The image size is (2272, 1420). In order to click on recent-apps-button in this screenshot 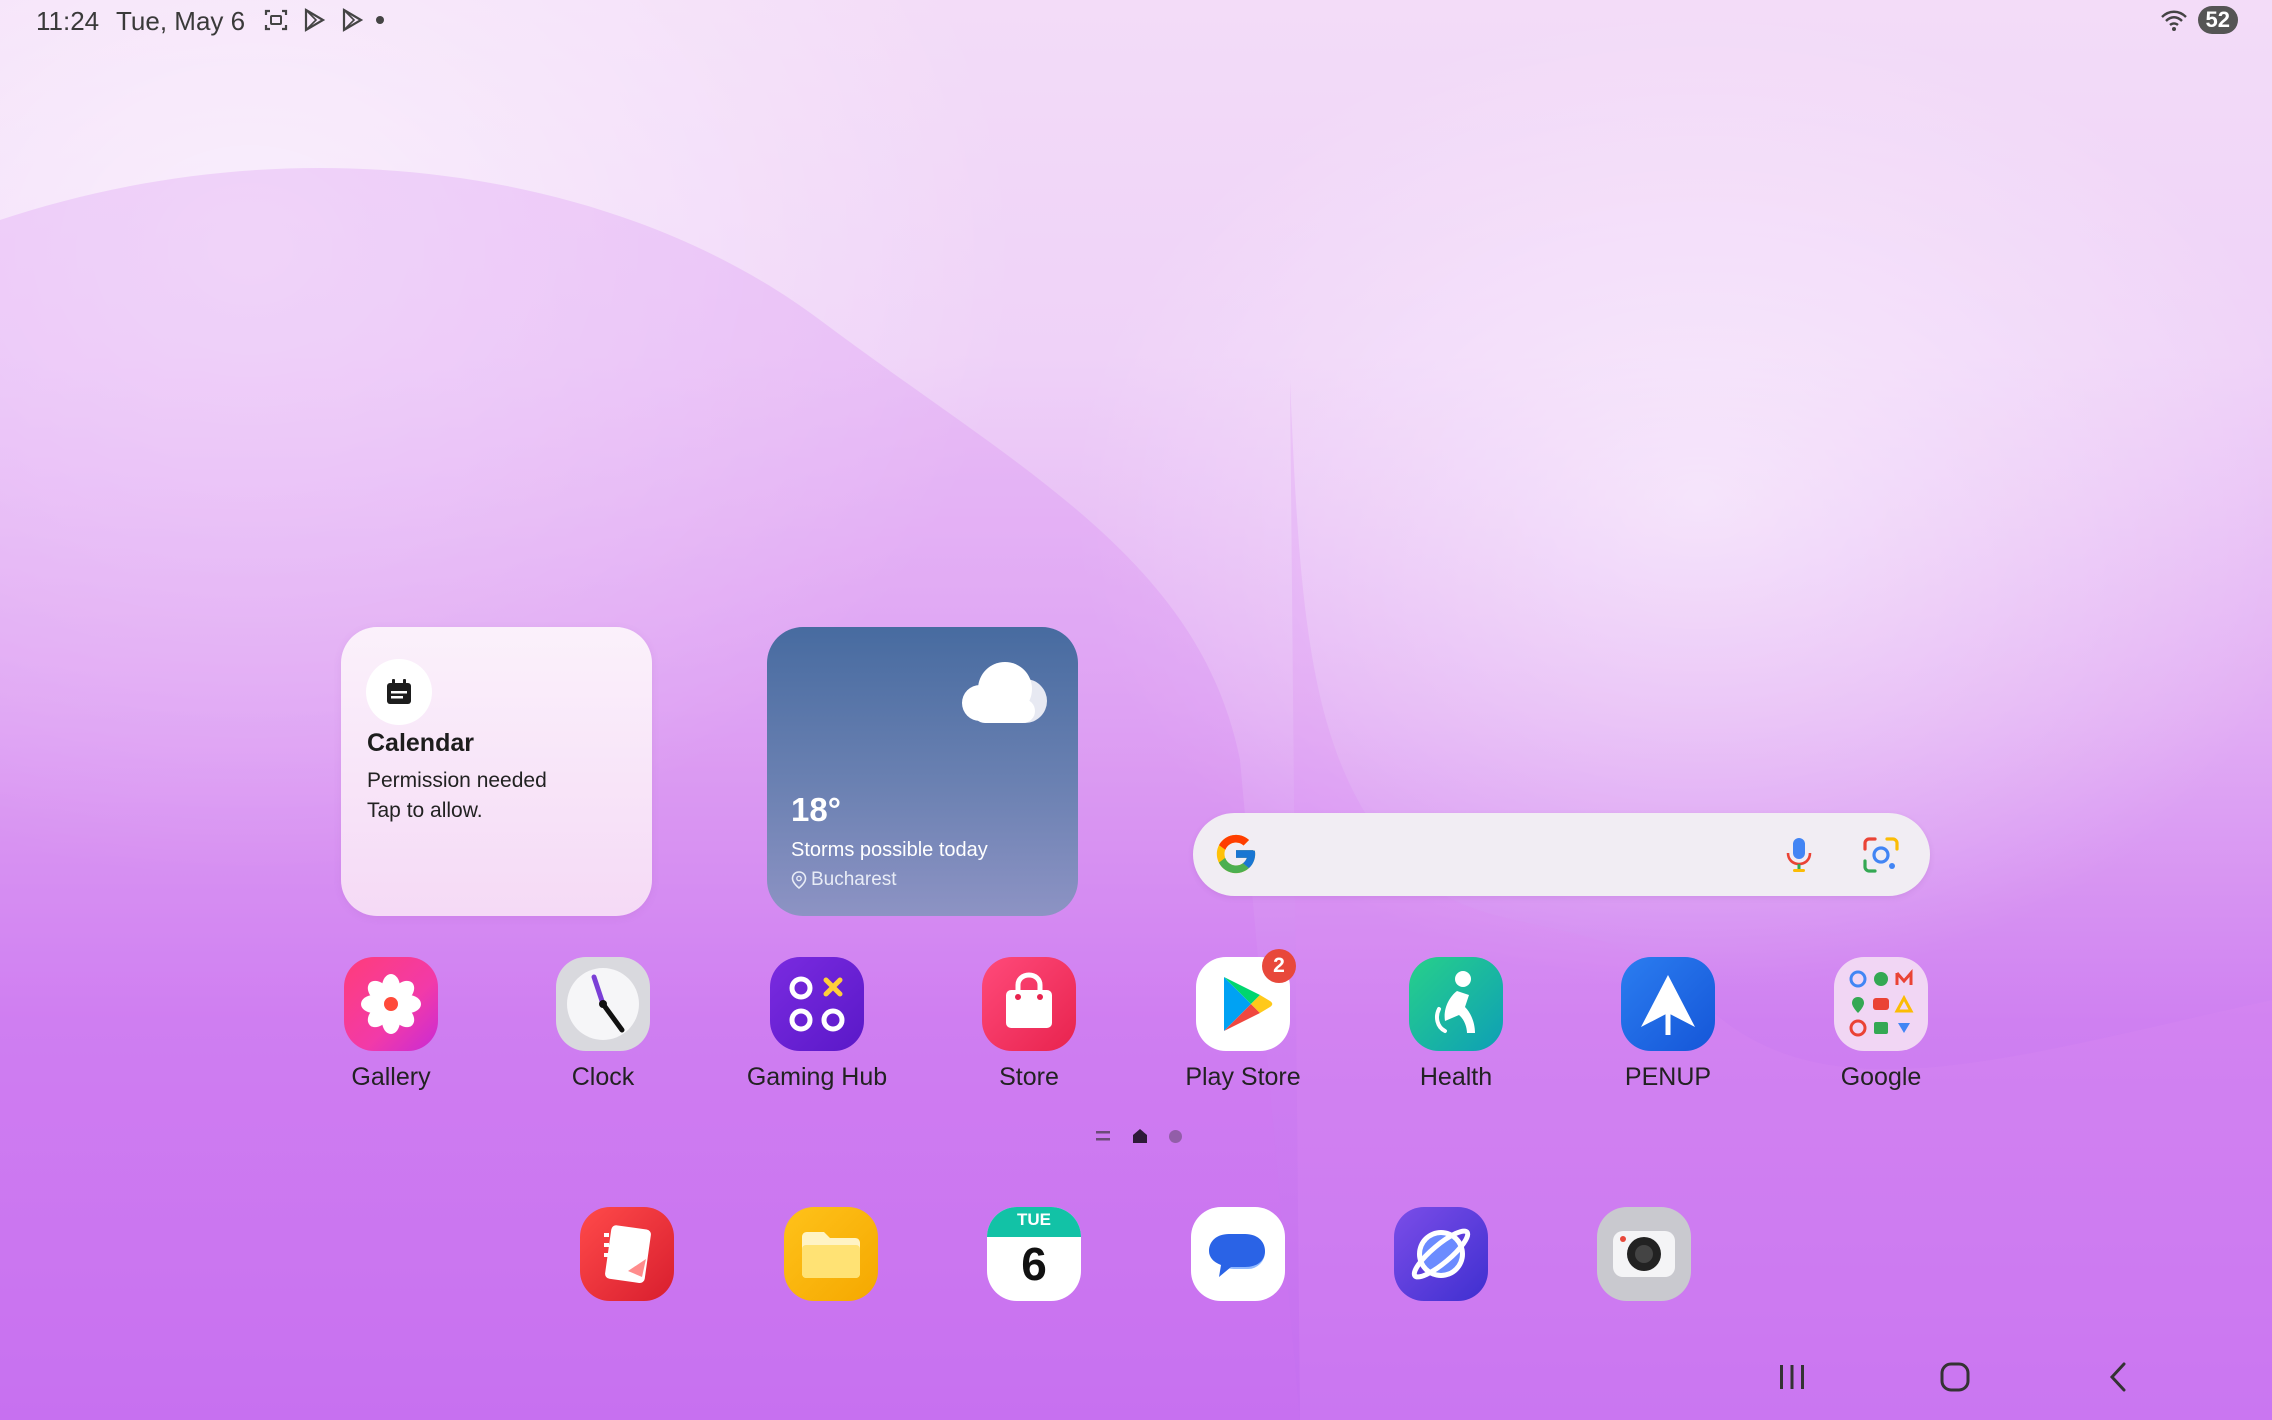, I will do `click(1792, 1377)`.